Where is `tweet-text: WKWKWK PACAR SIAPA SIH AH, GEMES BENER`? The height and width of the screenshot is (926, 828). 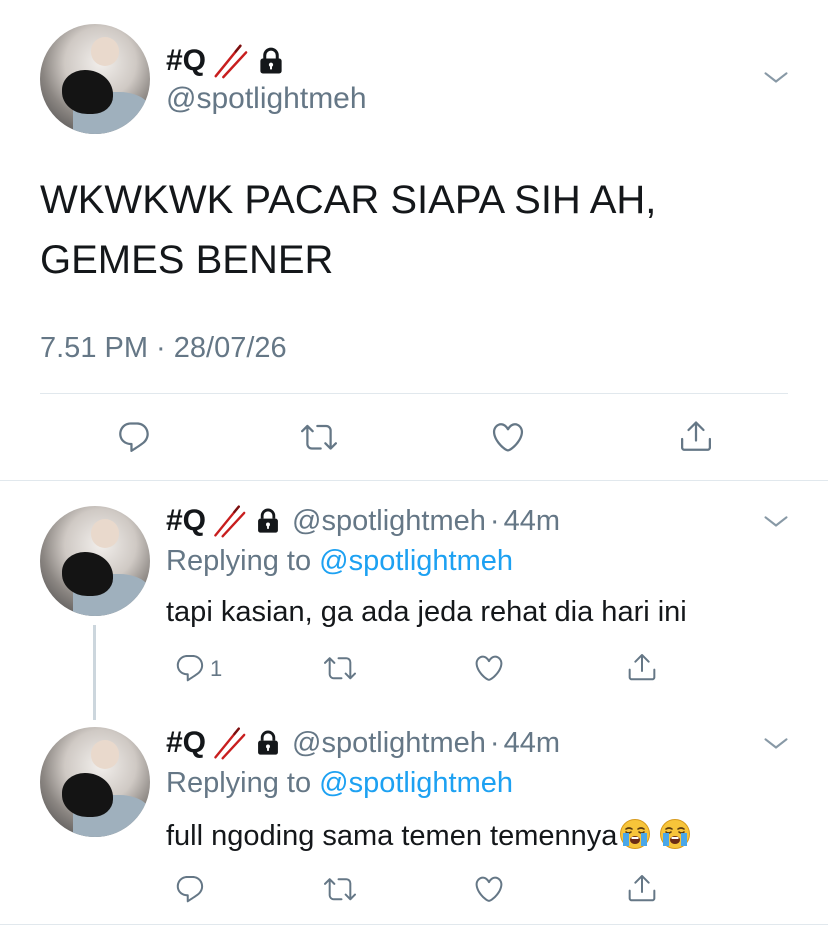 tweet-text: WKWKWK PACAR SIAPA SIH AH, GEMES BENER is located at coordinates (420, 230).